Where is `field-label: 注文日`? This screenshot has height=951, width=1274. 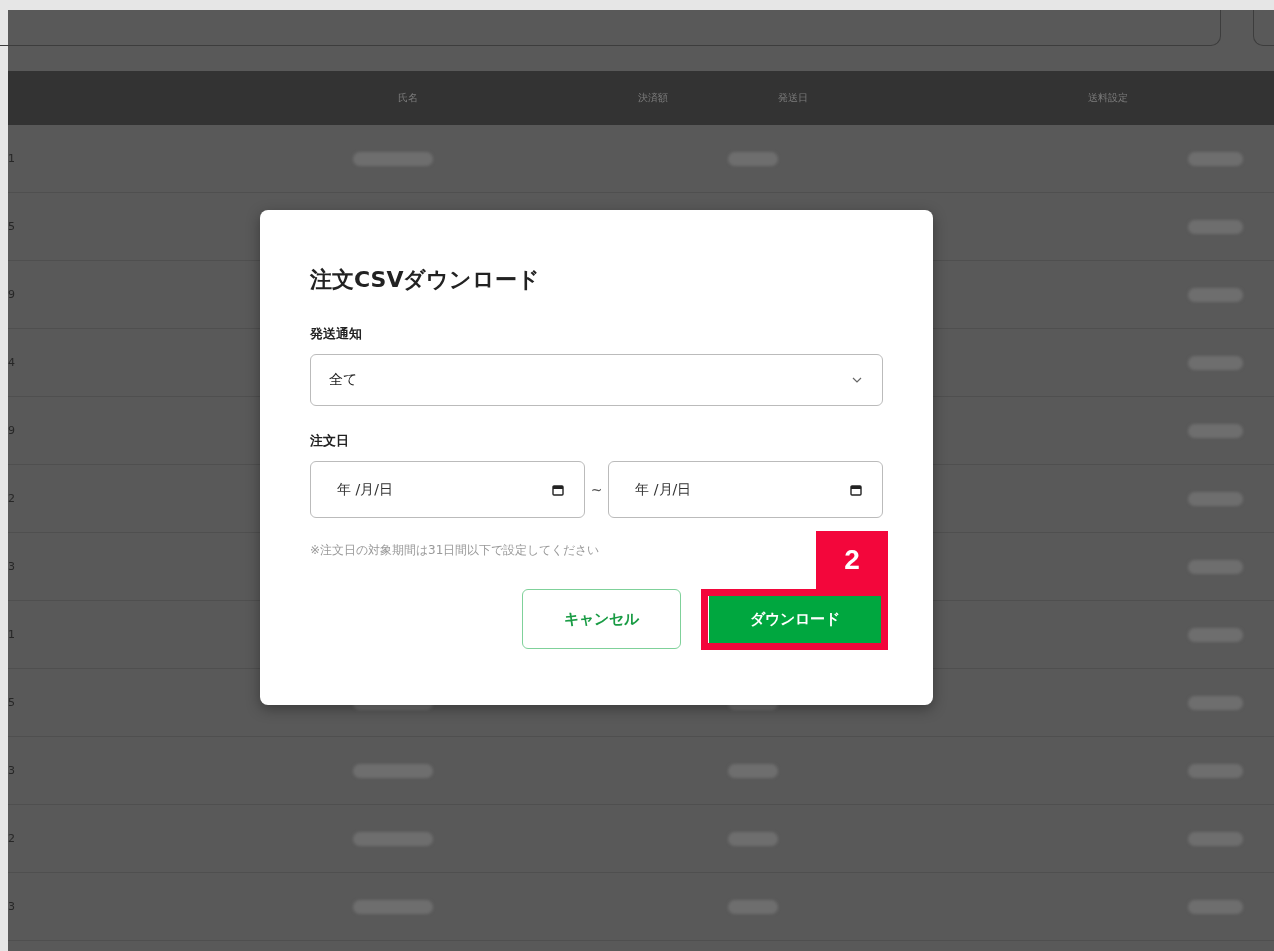
field-label: 注文日 is located at coordinates (330, 441).